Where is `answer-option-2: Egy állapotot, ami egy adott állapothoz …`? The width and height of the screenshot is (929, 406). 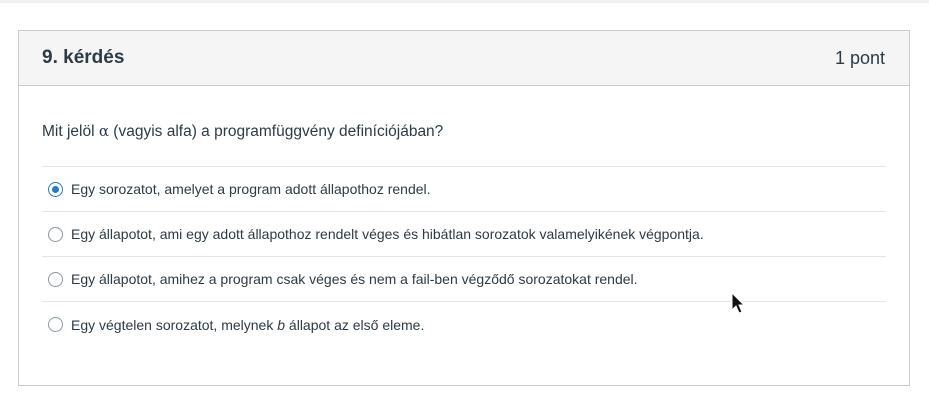 answer-option-2: Egy állapotot, ami egy adott állapothoz … is located at coordinates (464, 234).